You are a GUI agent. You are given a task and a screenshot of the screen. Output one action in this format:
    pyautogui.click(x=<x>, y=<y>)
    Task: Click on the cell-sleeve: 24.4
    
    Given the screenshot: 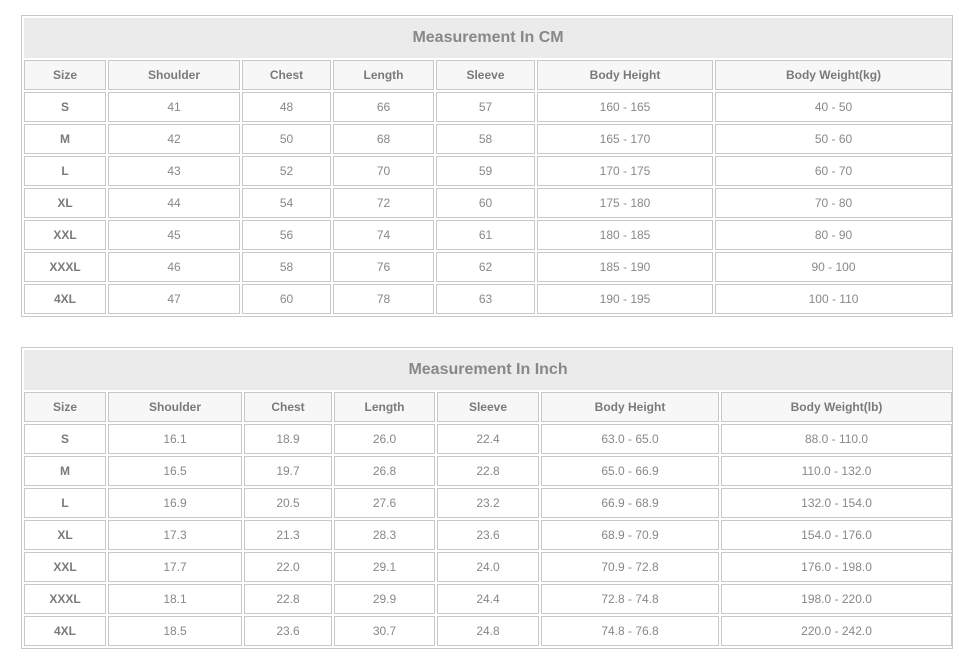 What is the action you would take?
    pyautogui.click(x=488, y=599)
    